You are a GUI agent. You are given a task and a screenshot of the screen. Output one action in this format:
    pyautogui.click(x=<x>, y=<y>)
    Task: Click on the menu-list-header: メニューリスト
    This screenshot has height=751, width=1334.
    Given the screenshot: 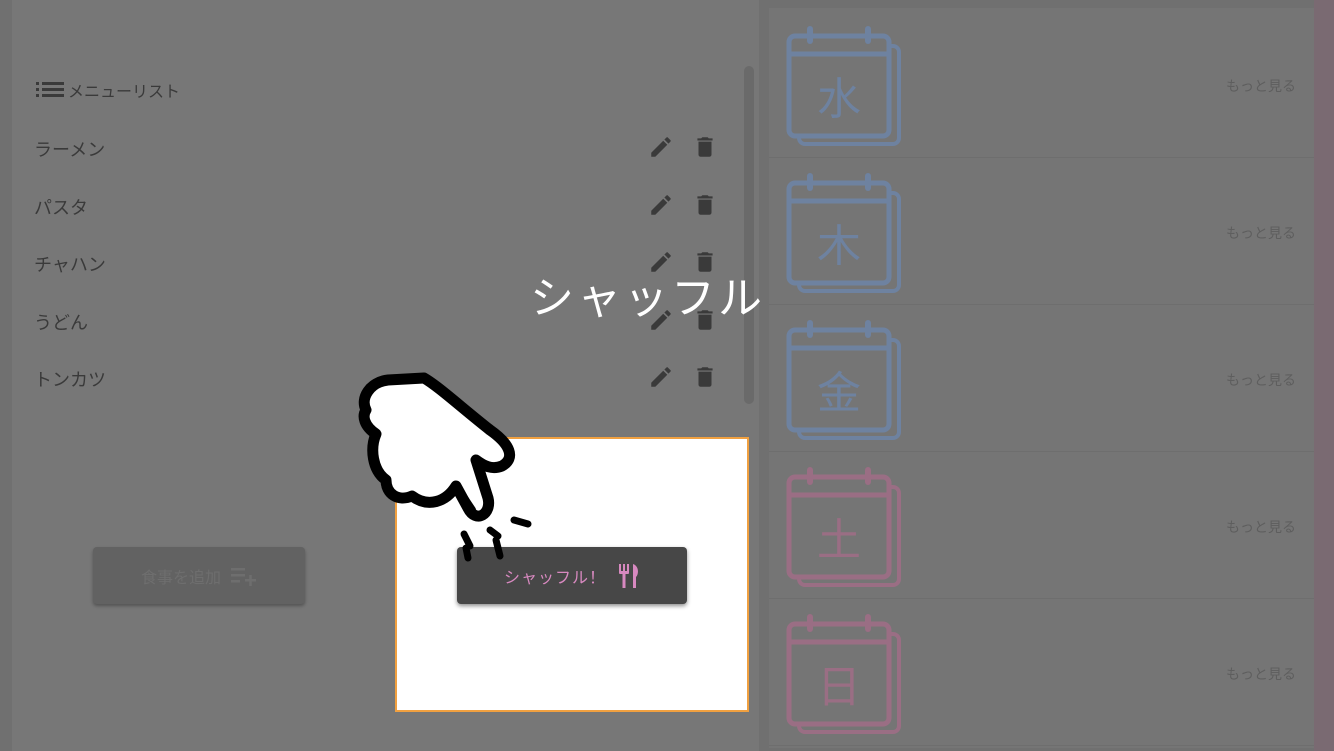 What is the action you would take?
    pyautogui.click(x=108, y=90)
    